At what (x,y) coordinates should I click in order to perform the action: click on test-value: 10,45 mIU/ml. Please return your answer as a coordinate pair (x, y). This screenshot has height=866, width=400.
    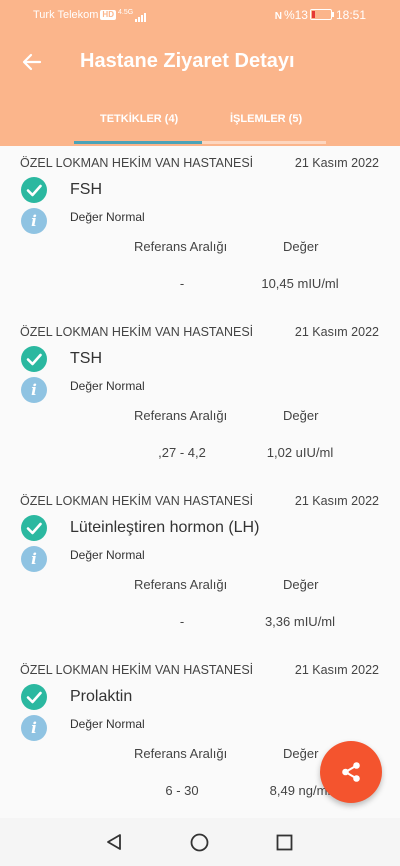
    Looking at the image, I should click on (300, 283).